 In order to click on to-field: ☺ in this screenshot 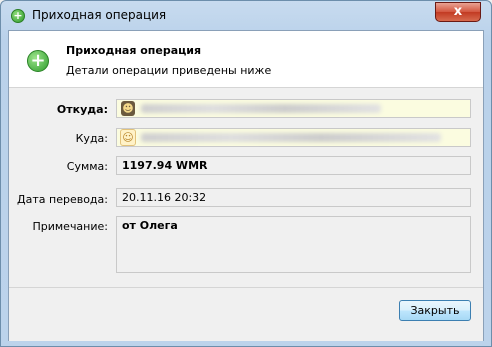, I will do `click(293, 137)`.